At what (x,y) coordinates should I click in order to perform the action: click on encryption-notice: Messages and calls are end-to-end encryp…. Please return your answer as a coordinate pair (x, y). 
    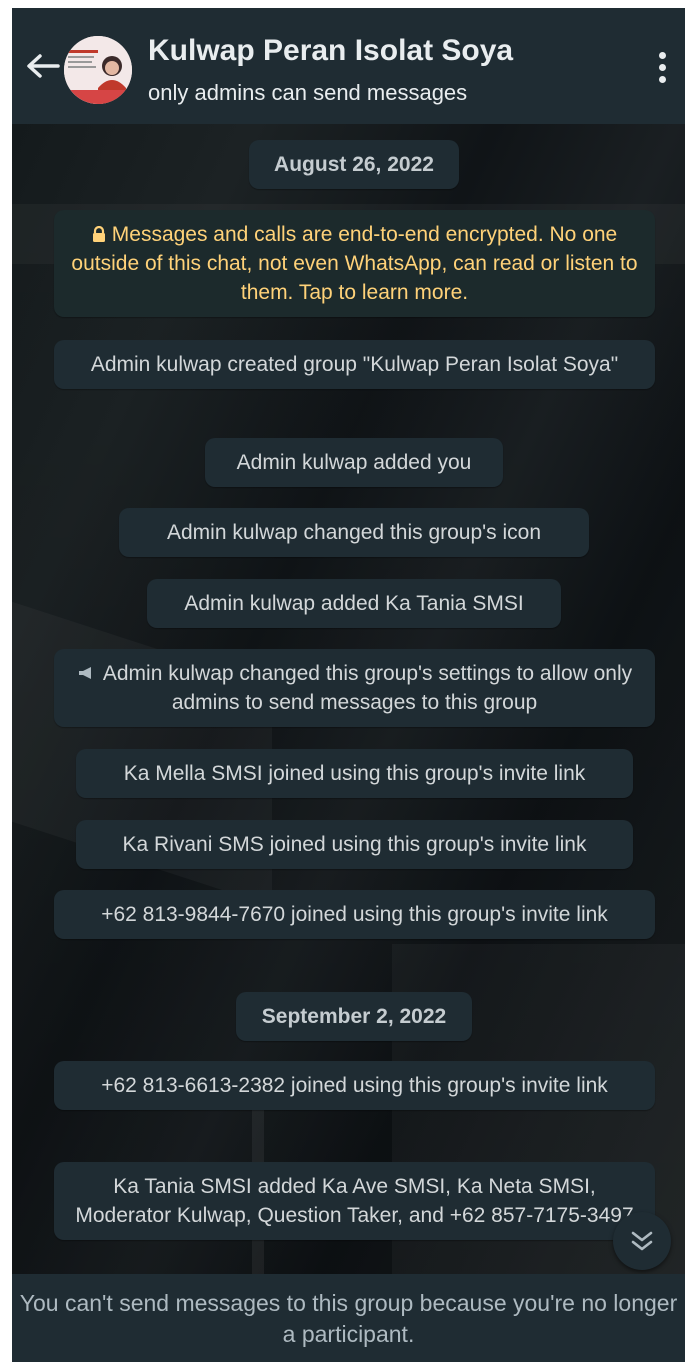
    Looking at the image, I should click on (354, 263).